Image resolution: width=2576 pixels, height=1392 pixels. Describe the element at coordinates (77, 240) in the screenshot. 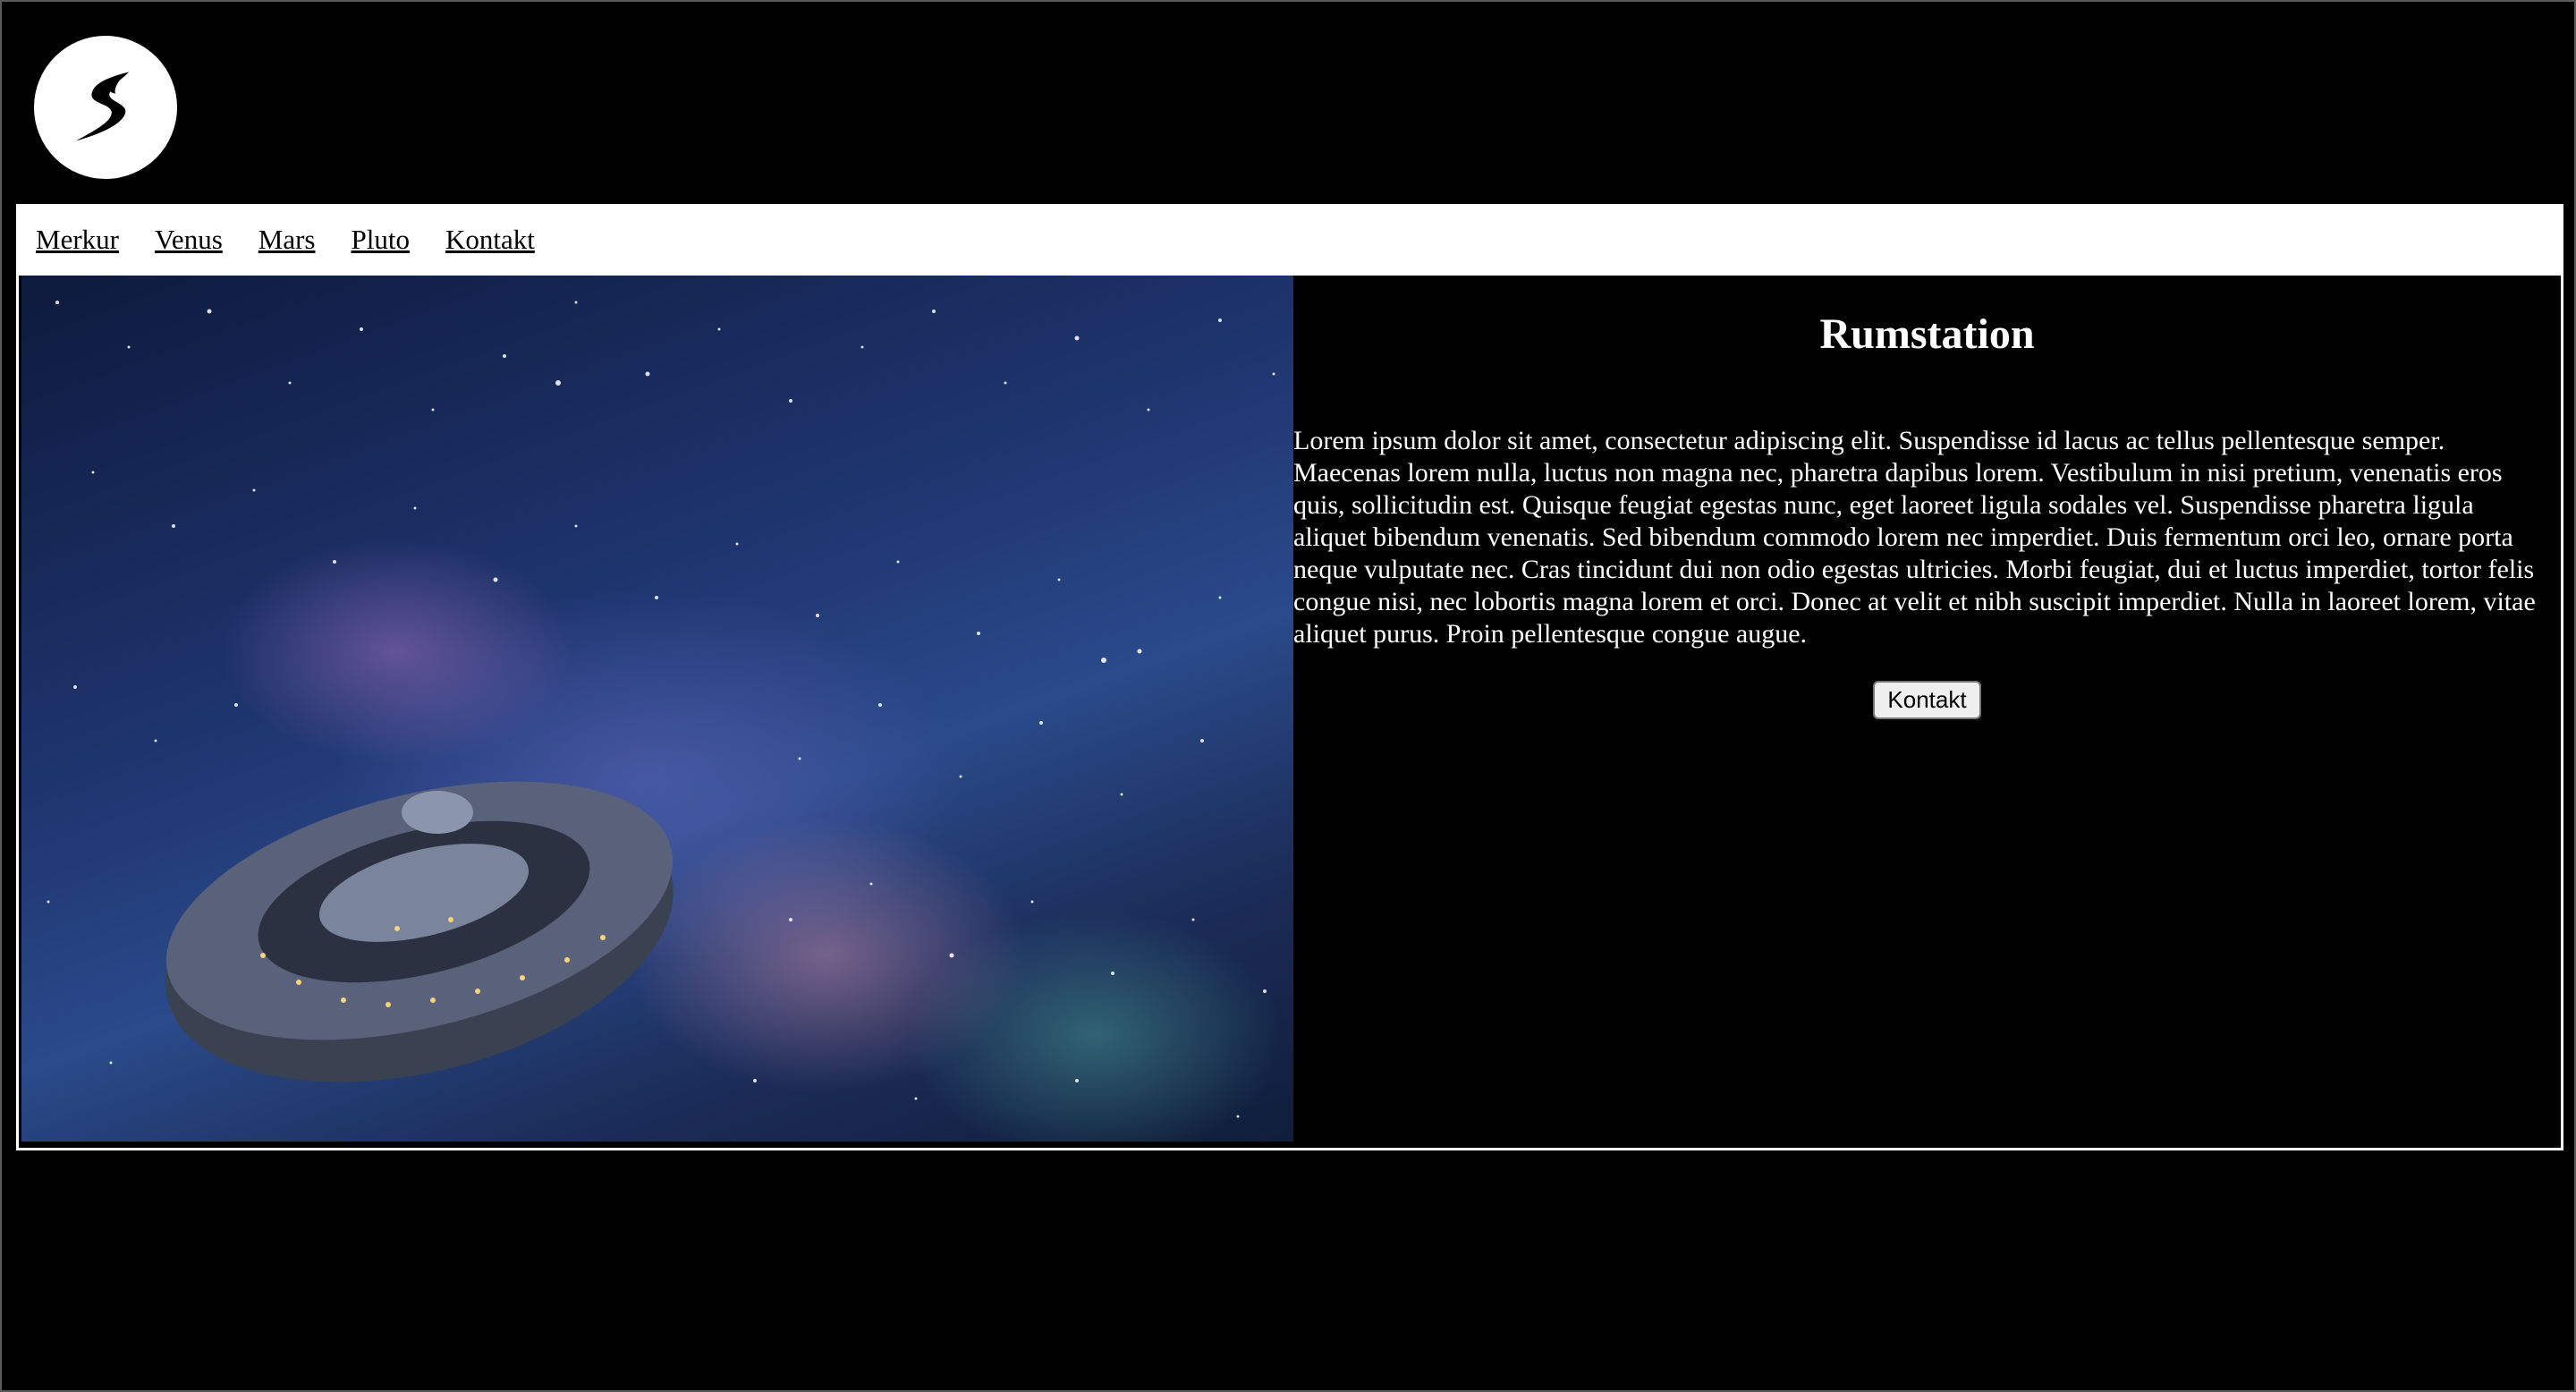

I see `nav-link-merkur: Merkur` at that location.